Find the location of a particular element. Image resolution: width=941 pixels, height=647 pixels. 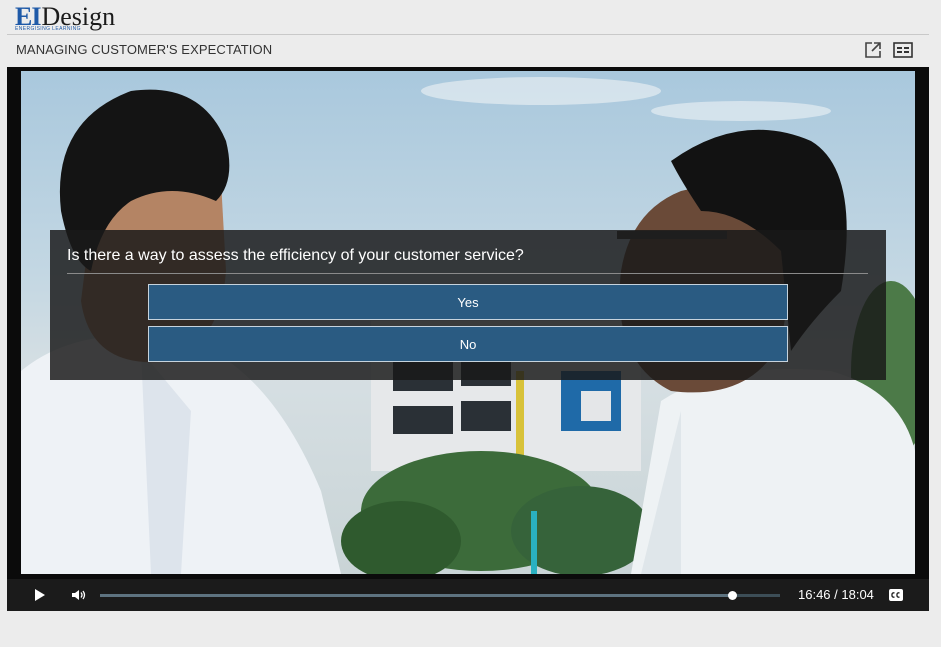

closed-captions-icon is located at coordinates (896, 597).